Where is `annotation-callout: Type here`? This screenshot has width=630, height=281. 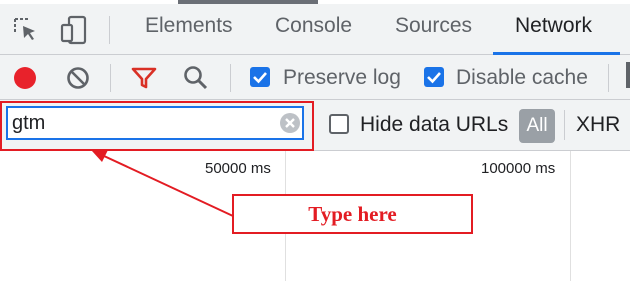 annotation-callout: Type here is located at coordinates (352, 214).